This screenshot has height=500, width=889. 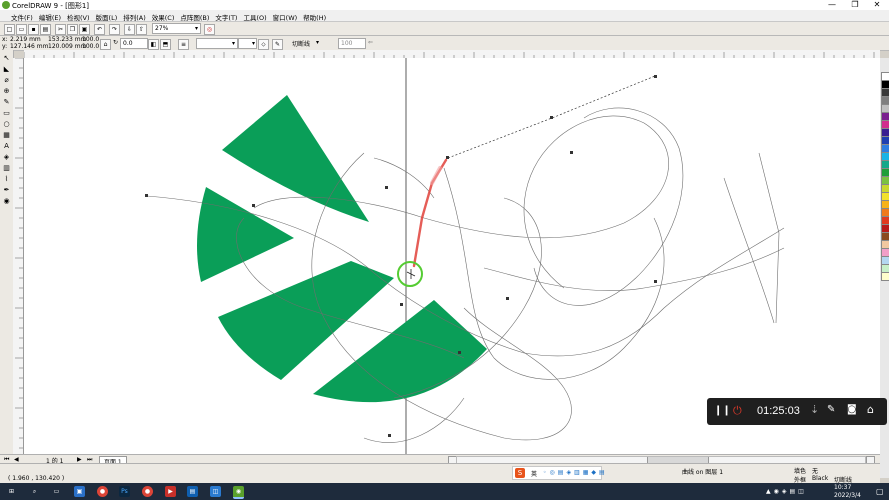 I want to click on undo-icon: ↶, so click(x=99, y=29).